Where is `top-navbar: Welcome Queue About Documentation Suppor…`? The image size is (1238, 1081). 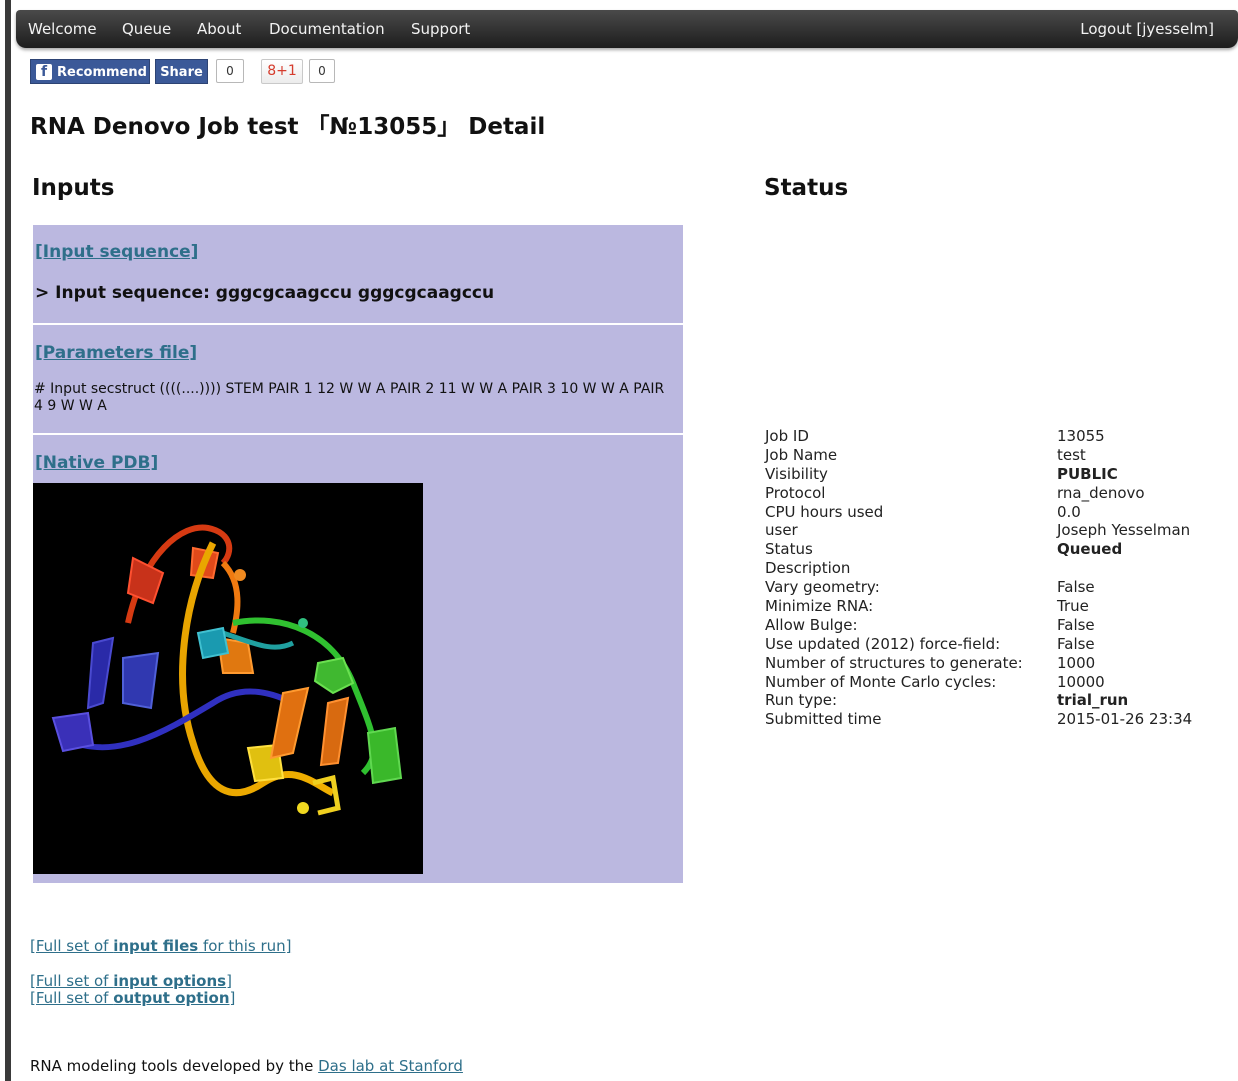
top-navbar: Welcome Queue About Documentation Suppor… is located at coordinates (627, 29).